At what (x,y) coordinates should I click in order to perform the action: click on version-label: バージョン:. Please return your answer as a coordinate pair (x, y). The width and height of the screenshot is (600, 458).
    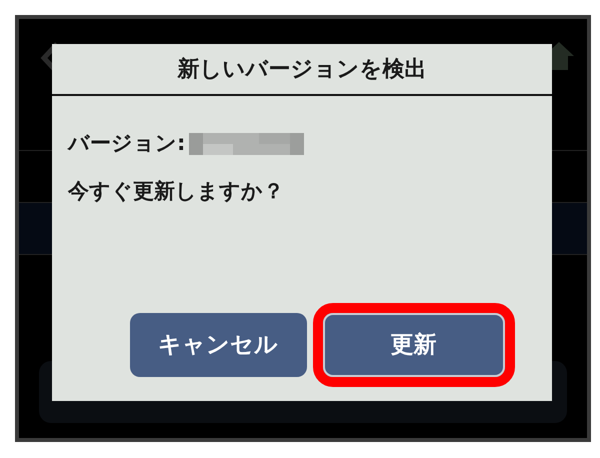
    Looking at the image, I should click on (127, 143).